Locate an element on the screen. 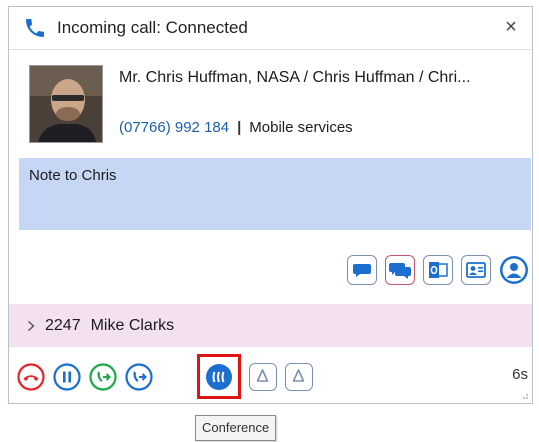  outlook-button is located at coordinates (438, 270).